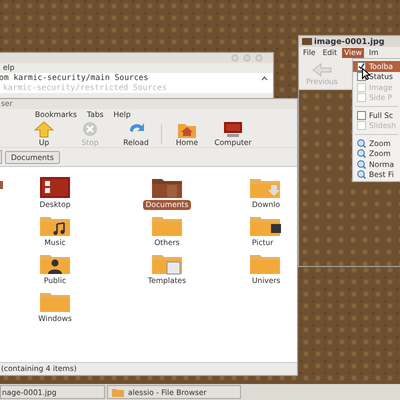 The image size is (400, 400). I want to click on person-folder-icon, so click(55, 263).